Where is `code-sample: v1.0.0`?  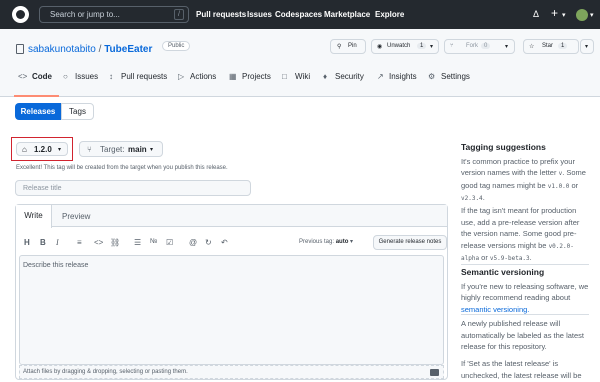
code-sample: v1.0.0 is located at coordinates (558, 186).